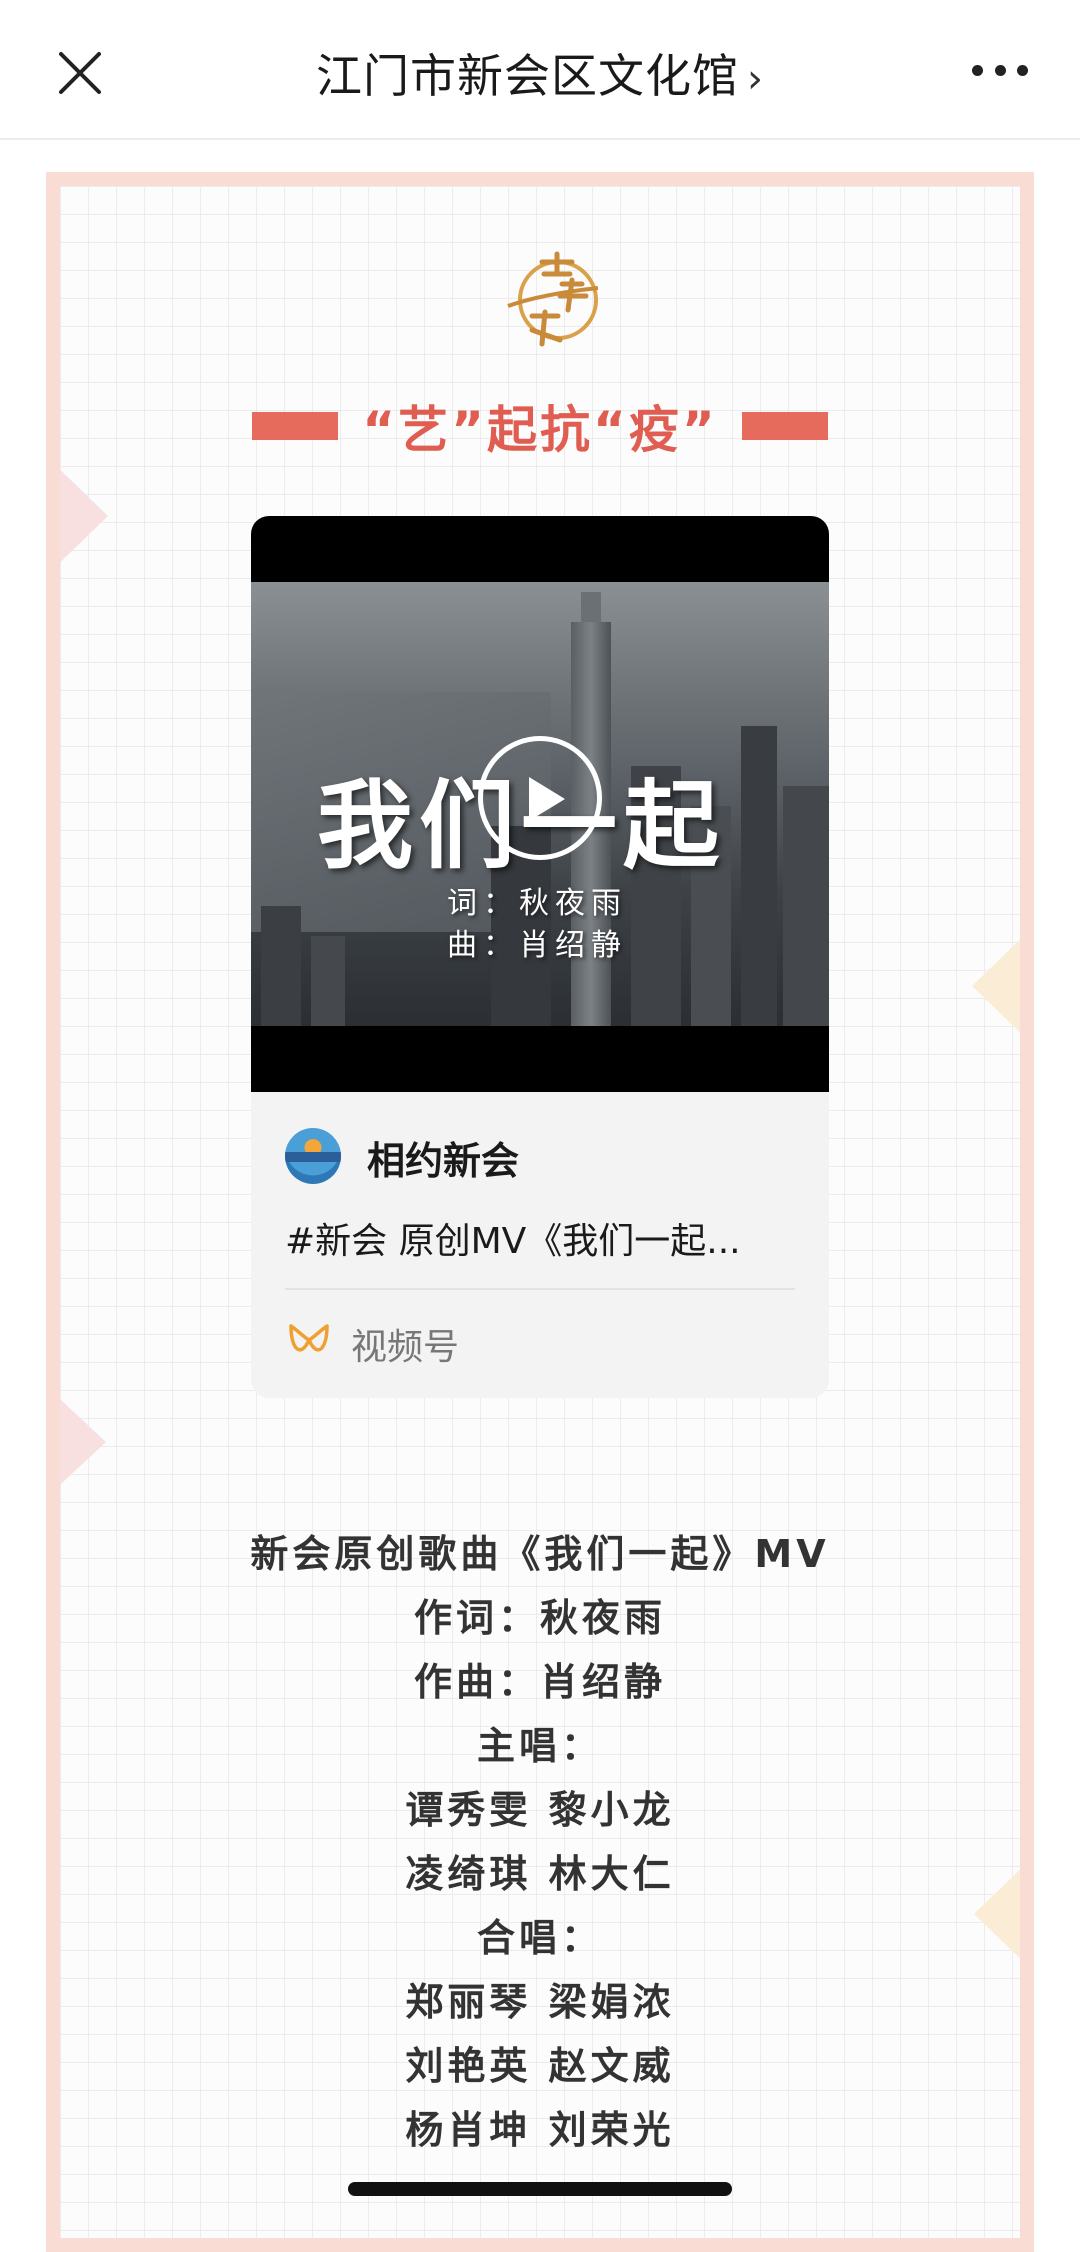 This screenshot has width=1080, height=2252. Describe the element at coordinates (540, 2130) in the screenshot. I see `credits-line: 杨肖坤 刘荣光` at that location.